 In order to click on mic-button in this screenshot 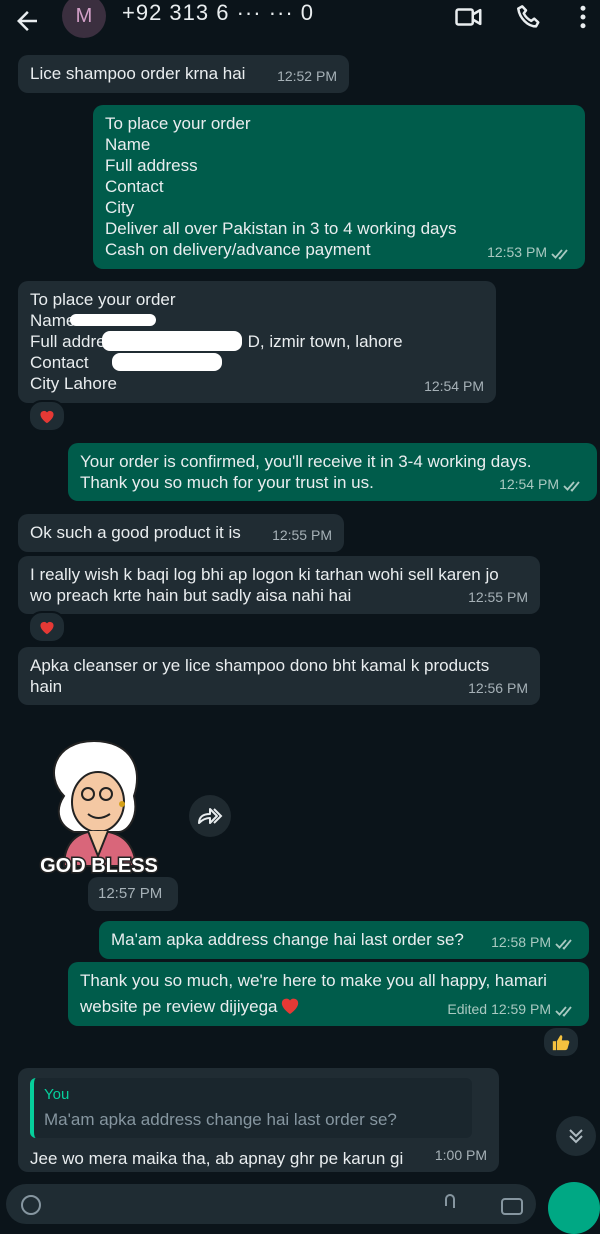, I will do `click(574, 1208)`.